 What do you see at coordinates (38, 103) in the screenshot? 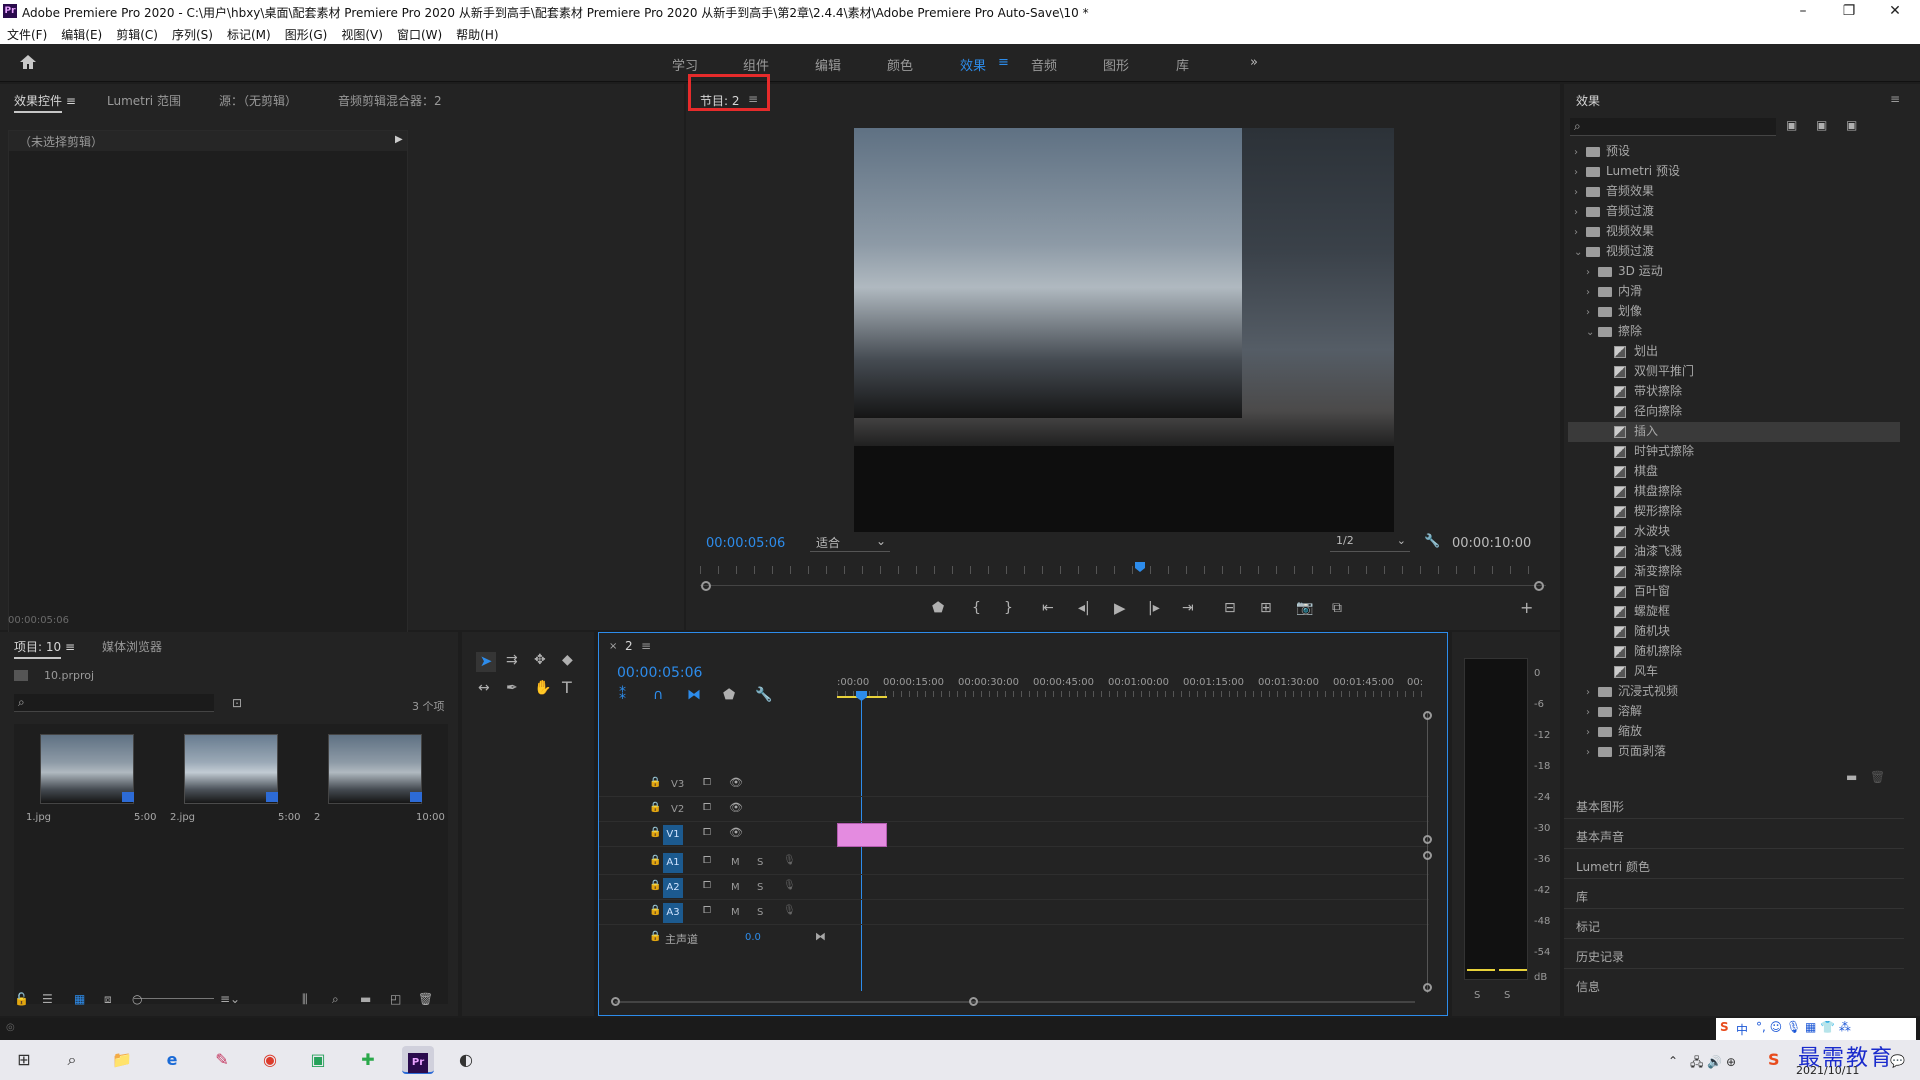
I see `tab-effect-controls: 效果控件` at bounding box center [38, 103].